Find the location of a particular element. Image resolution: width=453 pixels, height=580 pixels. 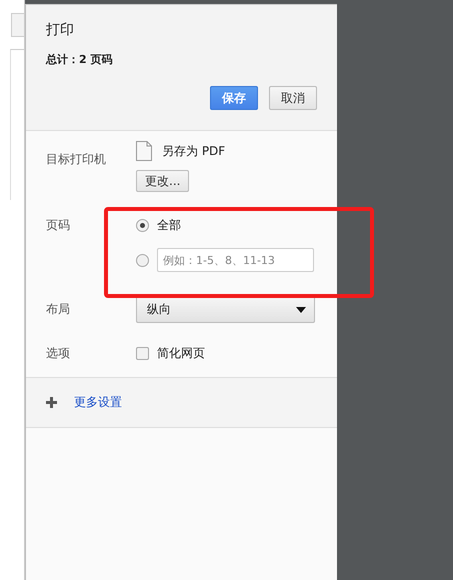

field-label: 目标打印机 is located at coordinates (76, 159).